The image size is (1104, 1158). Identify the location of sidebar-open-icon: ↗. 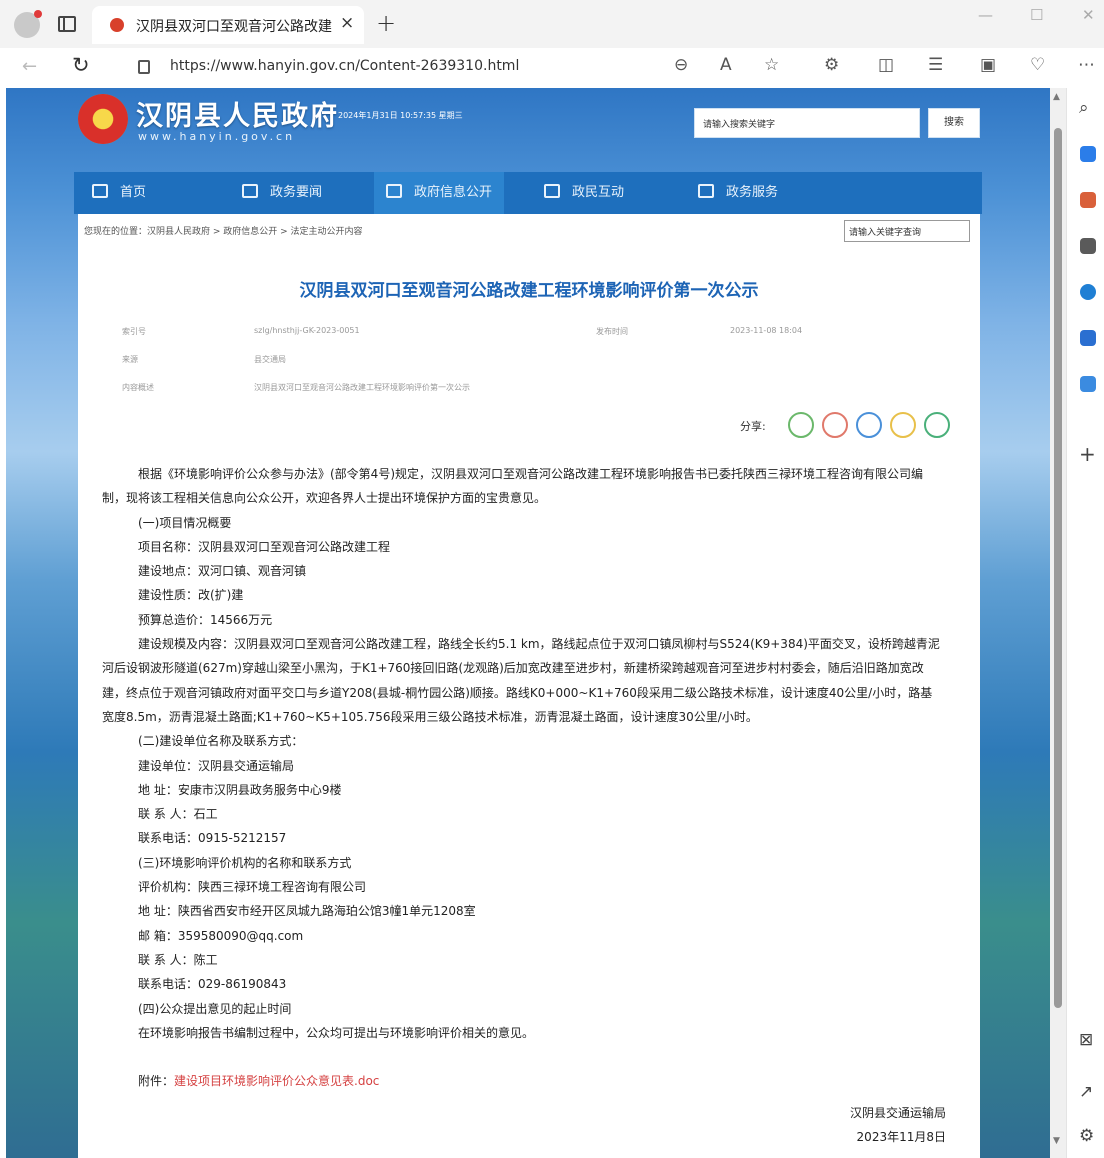
(1086, 1092).